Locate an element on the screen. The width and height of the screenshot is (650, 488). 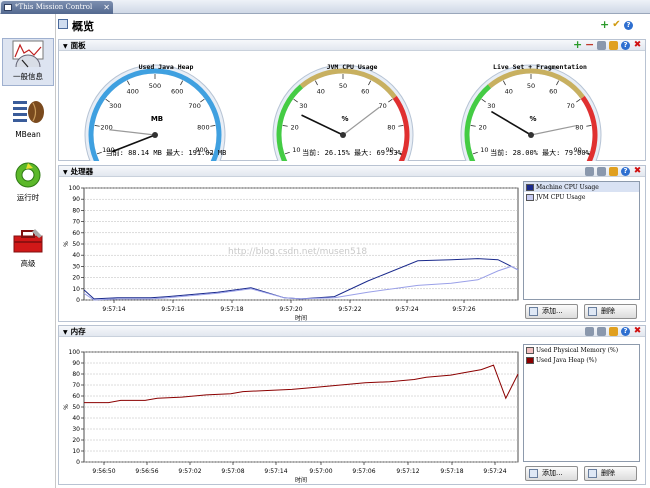
processor-legend: Machine CPU Usage JVM CPU Usage is located at coordinates (581, 240).